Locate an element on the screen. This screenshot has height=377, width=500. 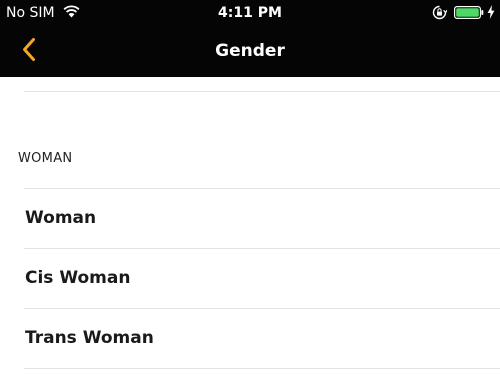
battery-icon is located at coordinates (469, 12).